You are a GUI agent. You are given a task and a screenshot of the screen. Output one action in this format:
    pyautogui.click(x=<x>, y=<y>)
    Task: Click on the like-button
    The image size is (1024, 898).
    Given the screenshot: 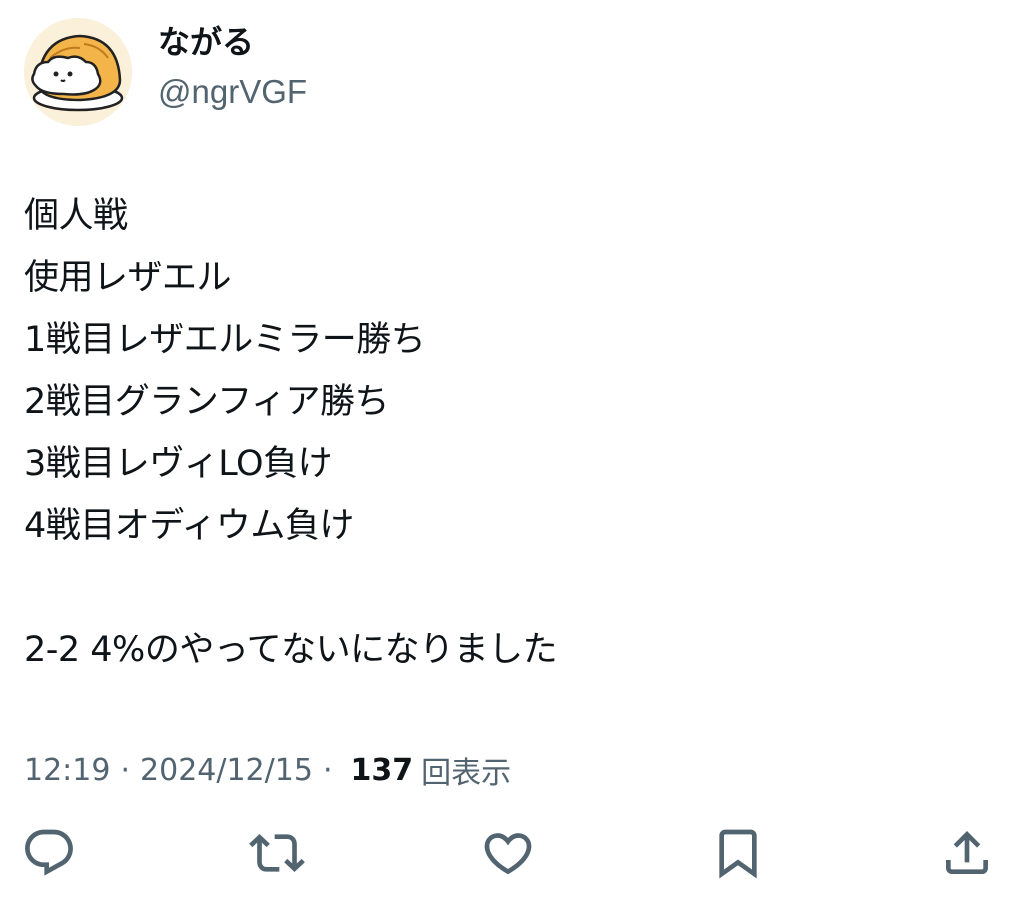 What is the action you would take?
    pyautogui.click(x=508, y=853)
    